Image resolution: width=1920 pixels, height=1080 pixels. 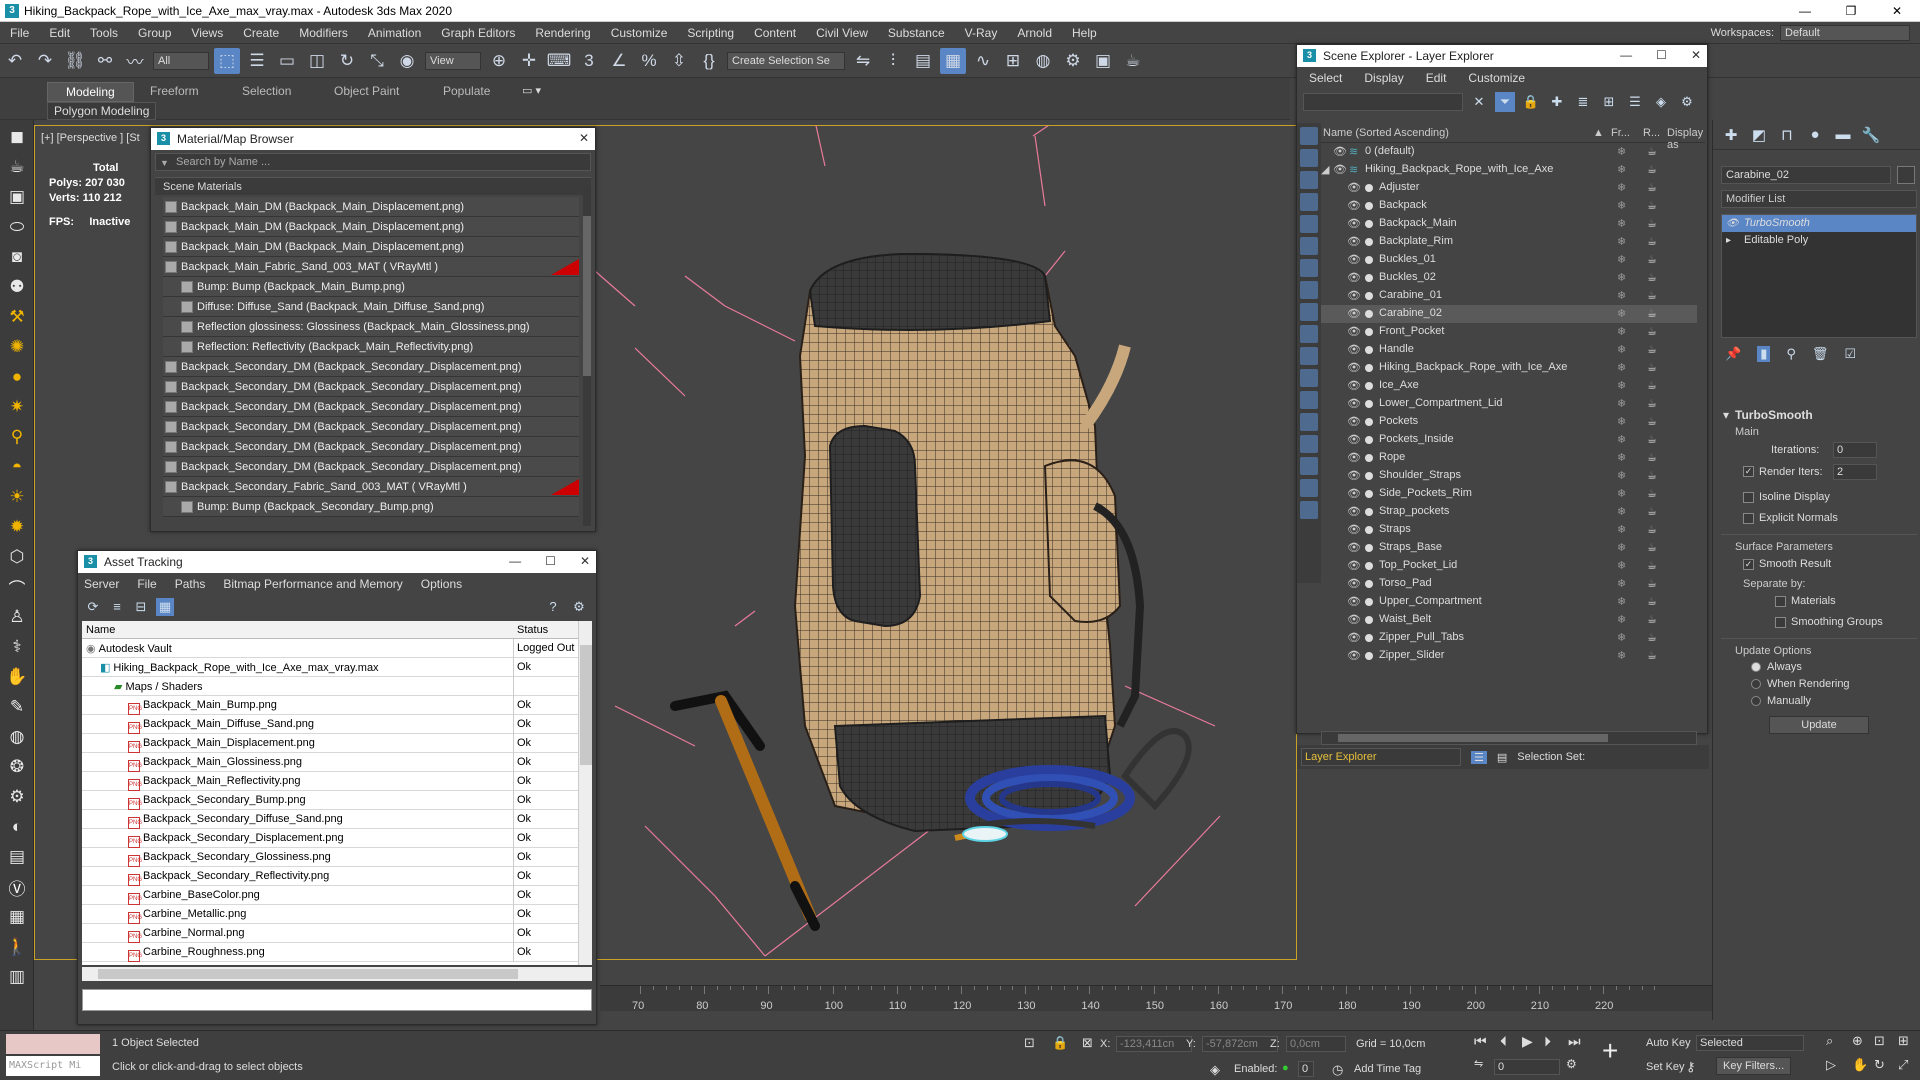 I want to click on scene-item: 👁 Zipper_Slider ❄ ☕, so click(x=1509, y=656).